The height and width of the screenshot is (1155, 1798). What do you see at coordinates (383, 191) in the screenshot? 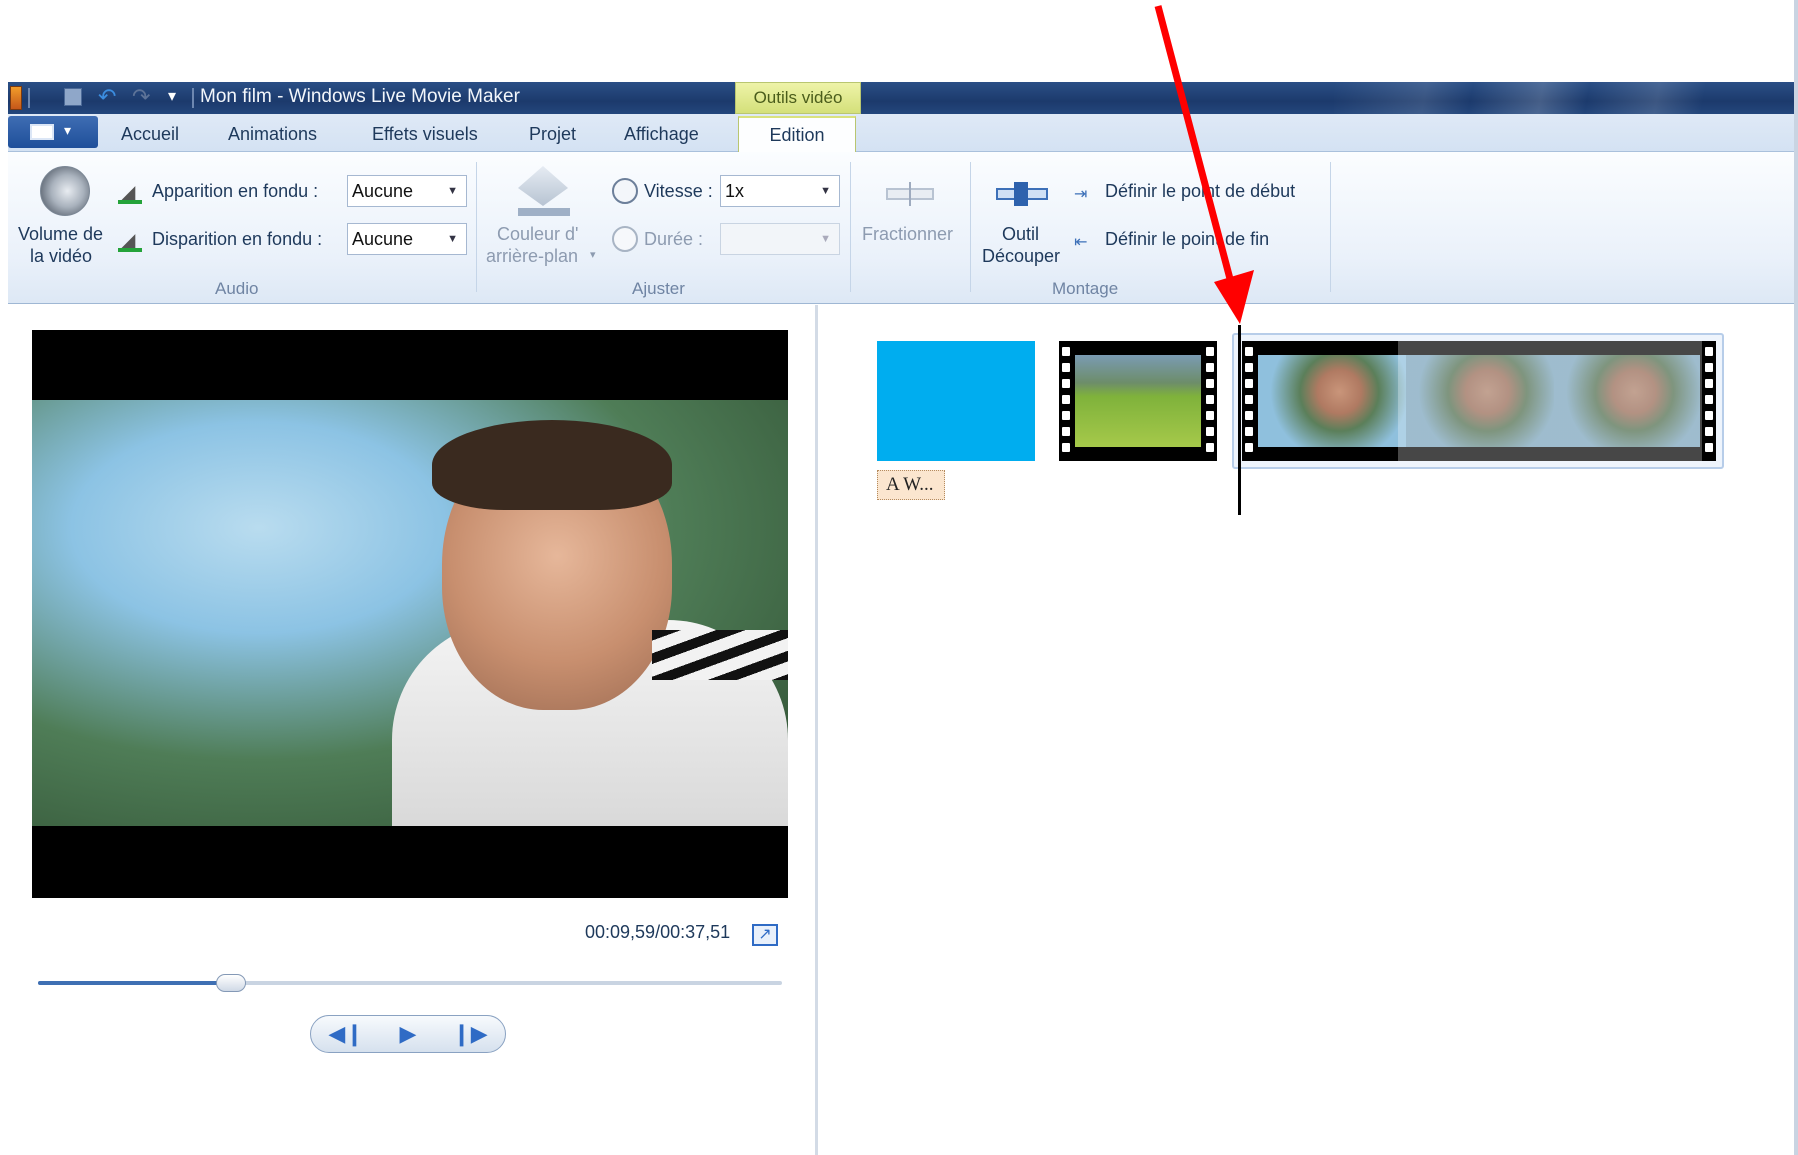
I see `fade-in-value: Aucune` at bounding box center [383, 191].